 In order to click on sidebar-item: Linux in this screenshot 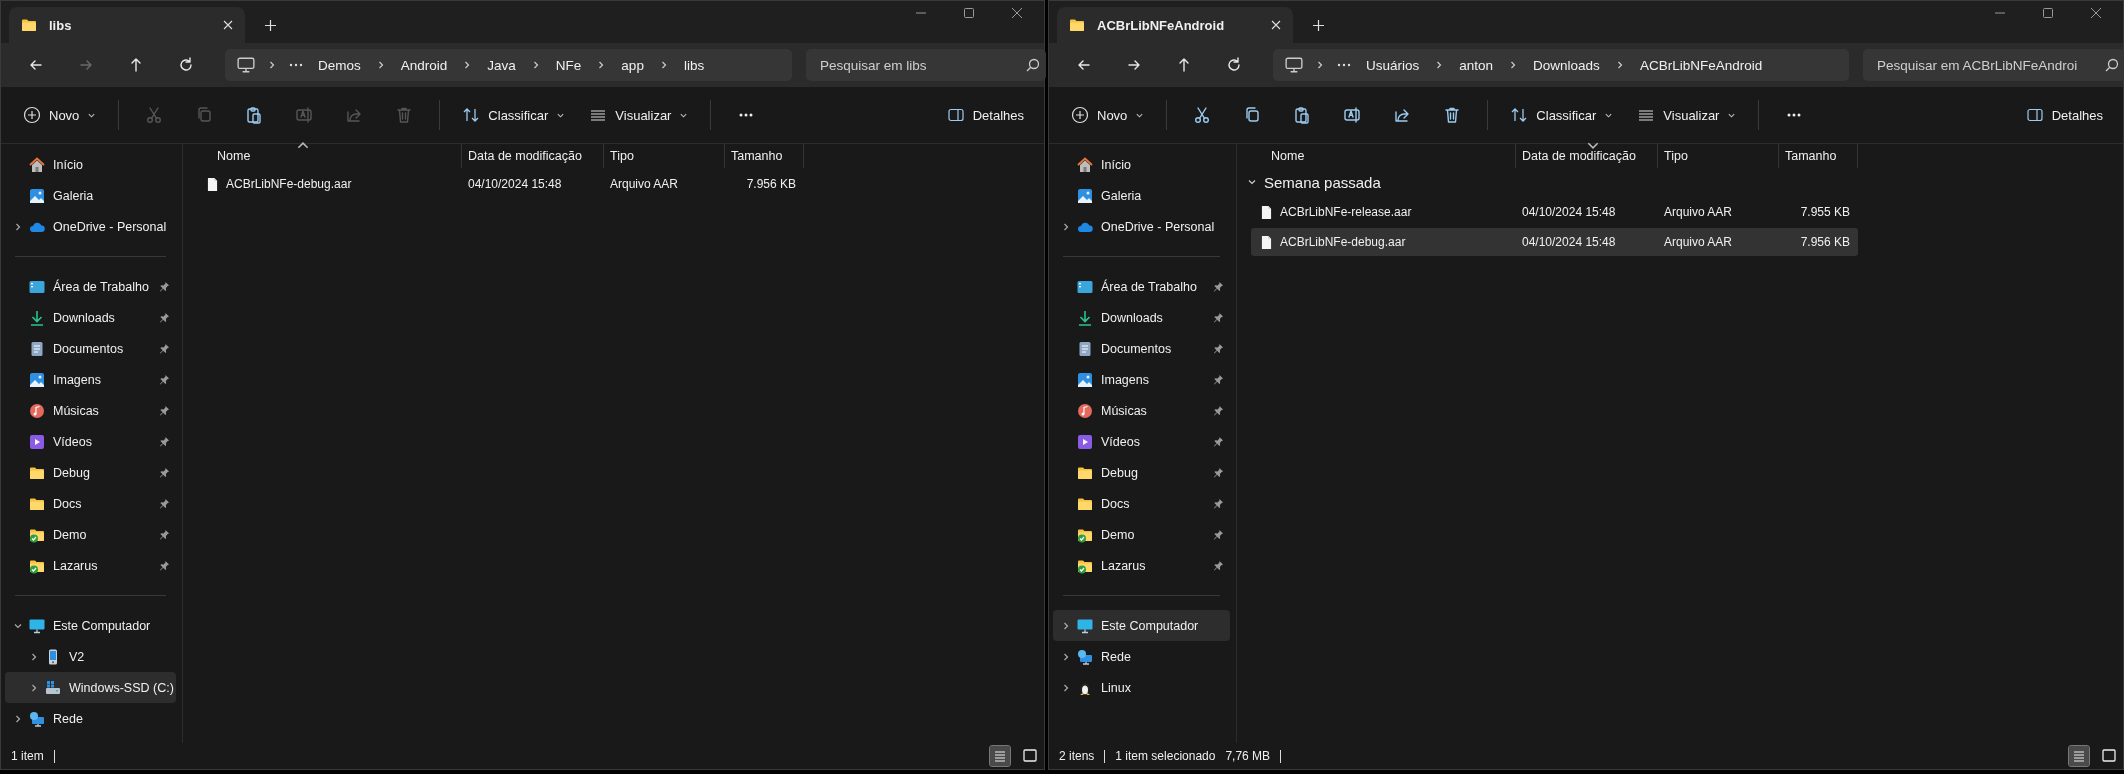, I will do `click(1141, 687)`.